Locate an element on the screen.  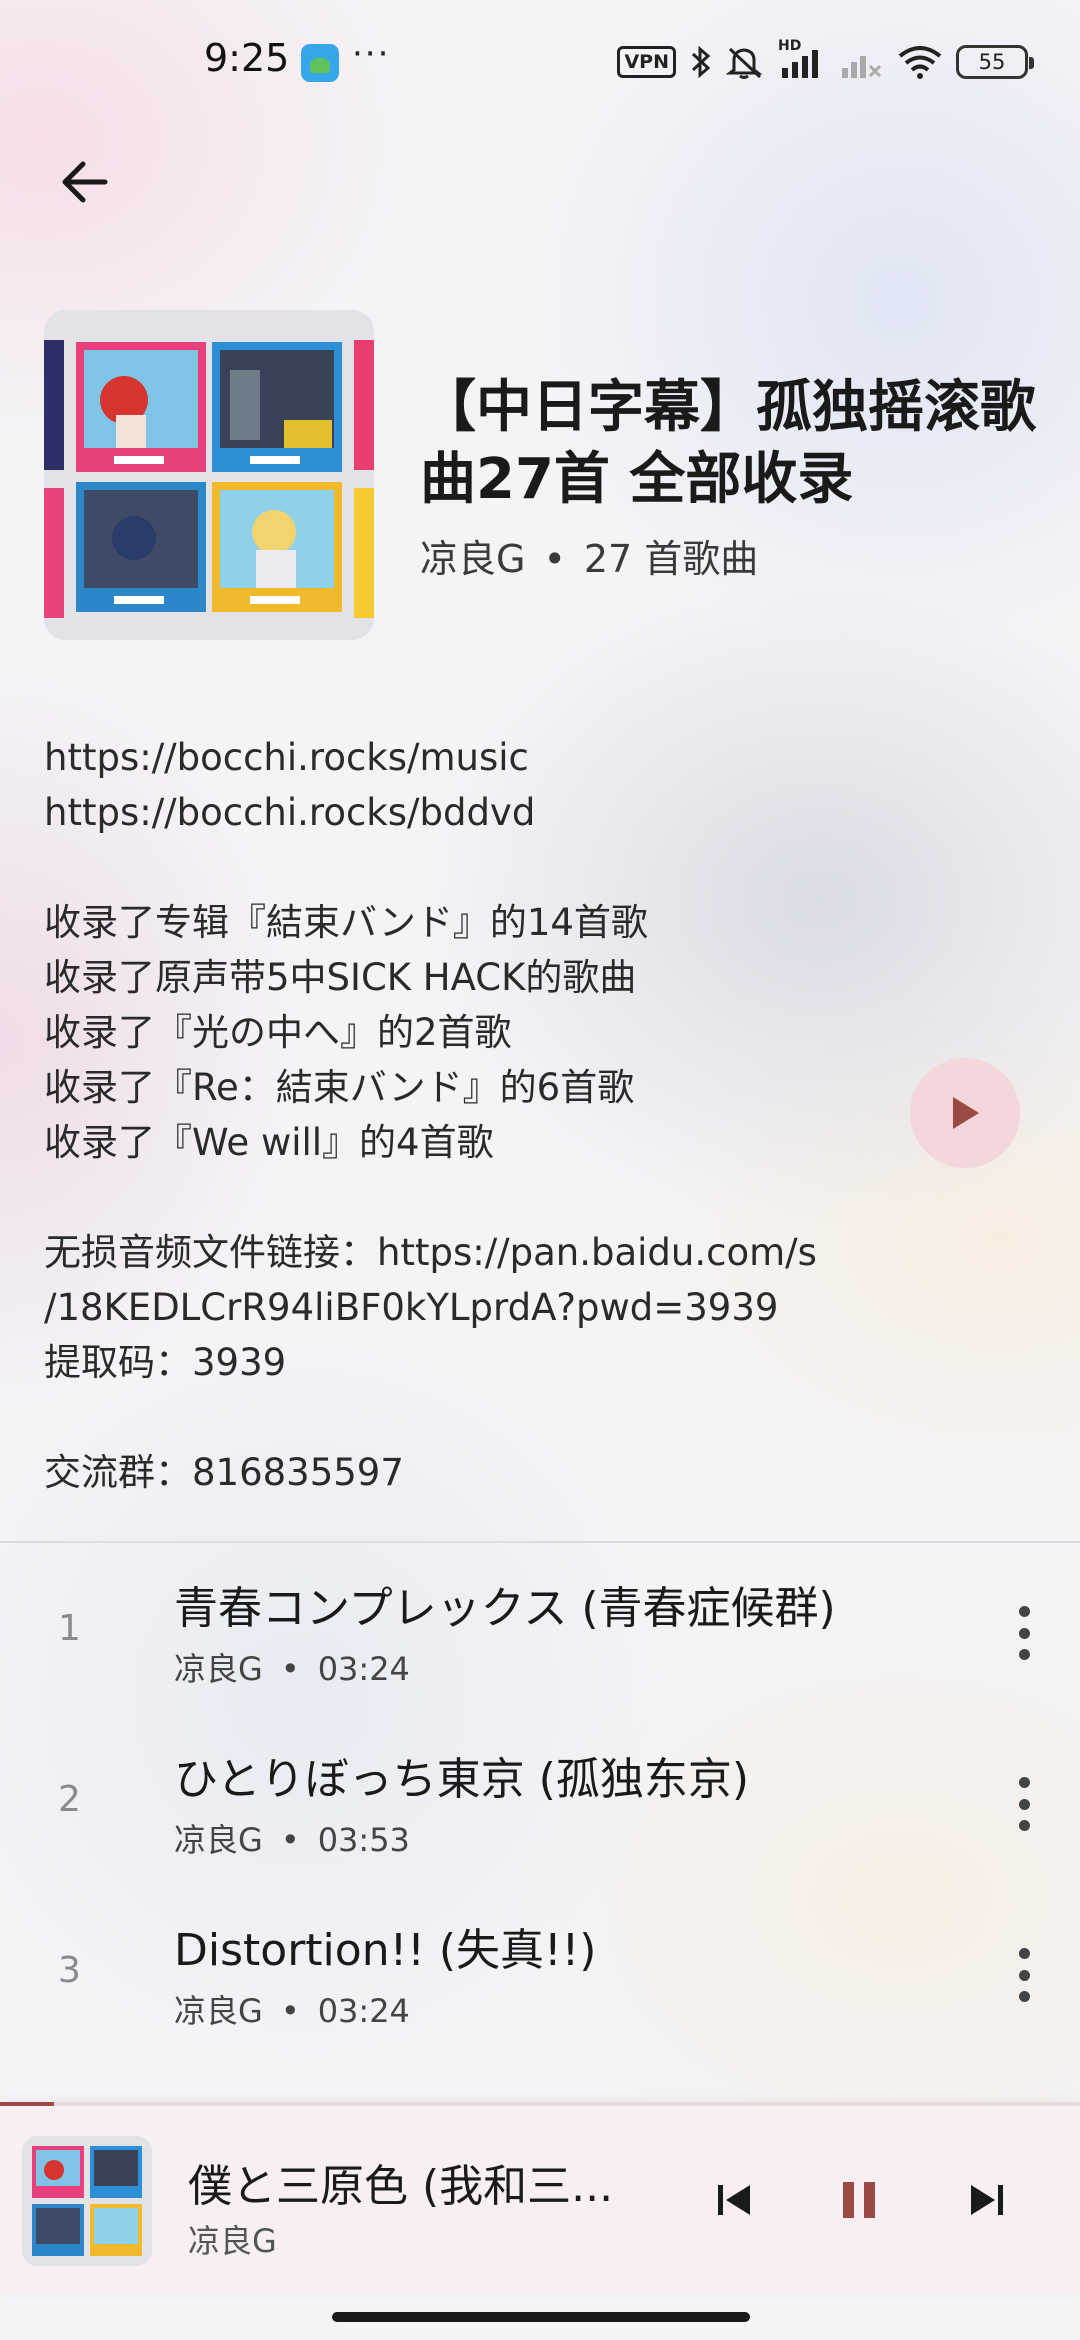
description-line: https://bocchi.rocks/bddvd is located at coordinates (494, 812).